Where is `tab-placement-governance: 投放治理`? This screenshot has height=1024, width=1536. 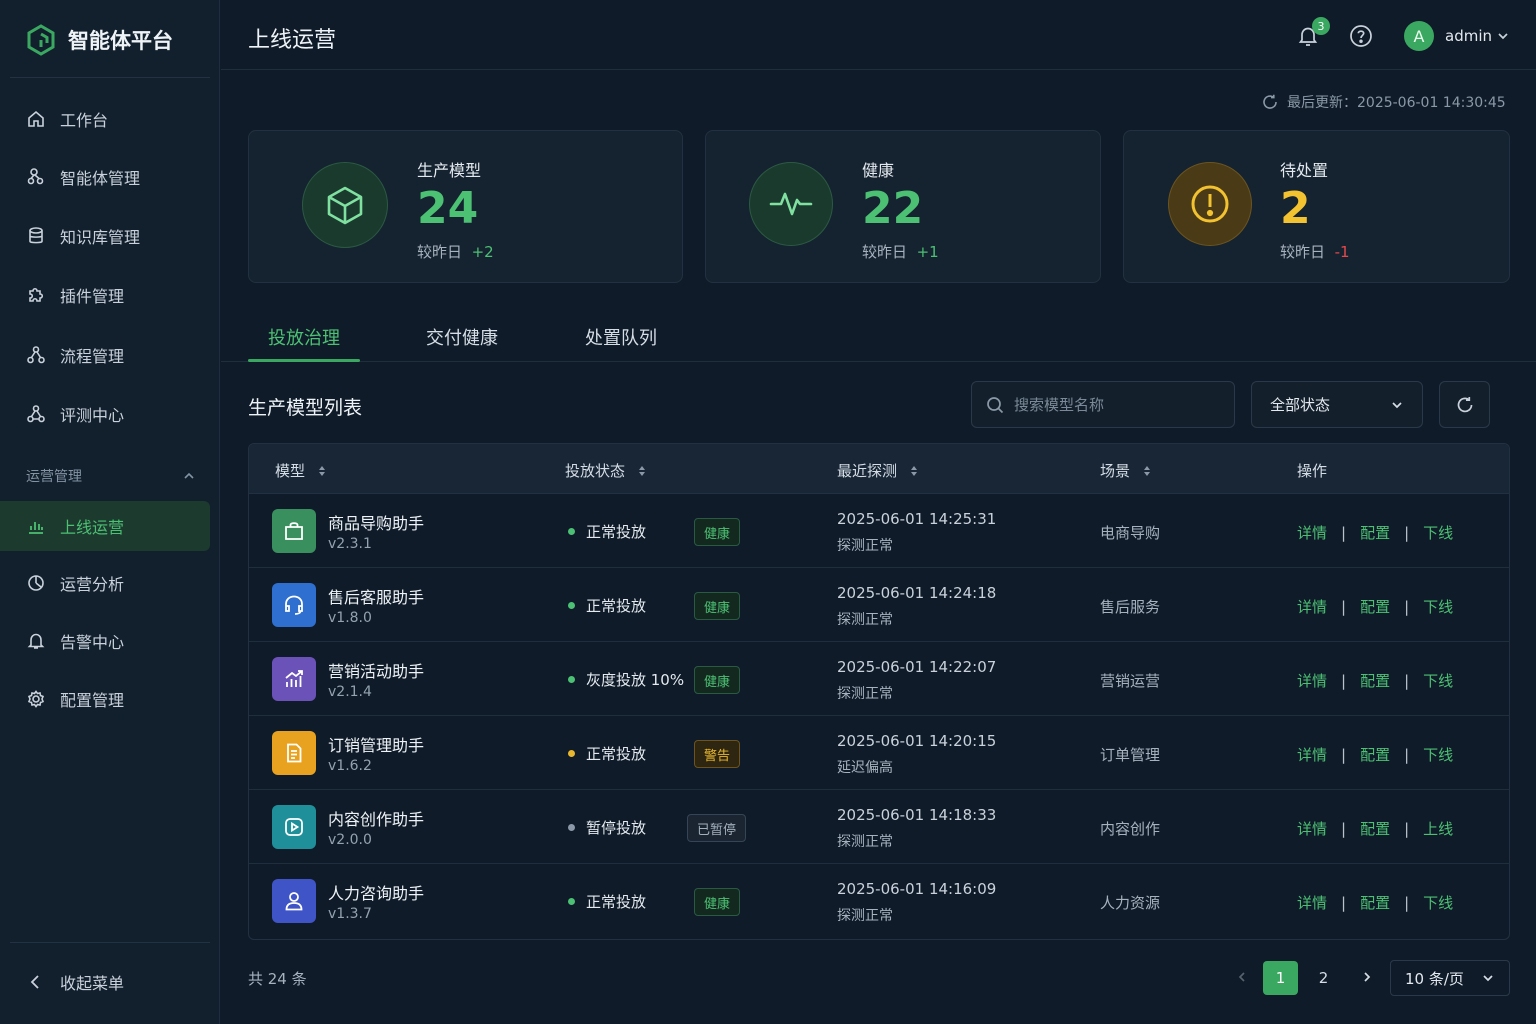
tab-placement-governance: 投放治理 is located at coordinates (304, 337).